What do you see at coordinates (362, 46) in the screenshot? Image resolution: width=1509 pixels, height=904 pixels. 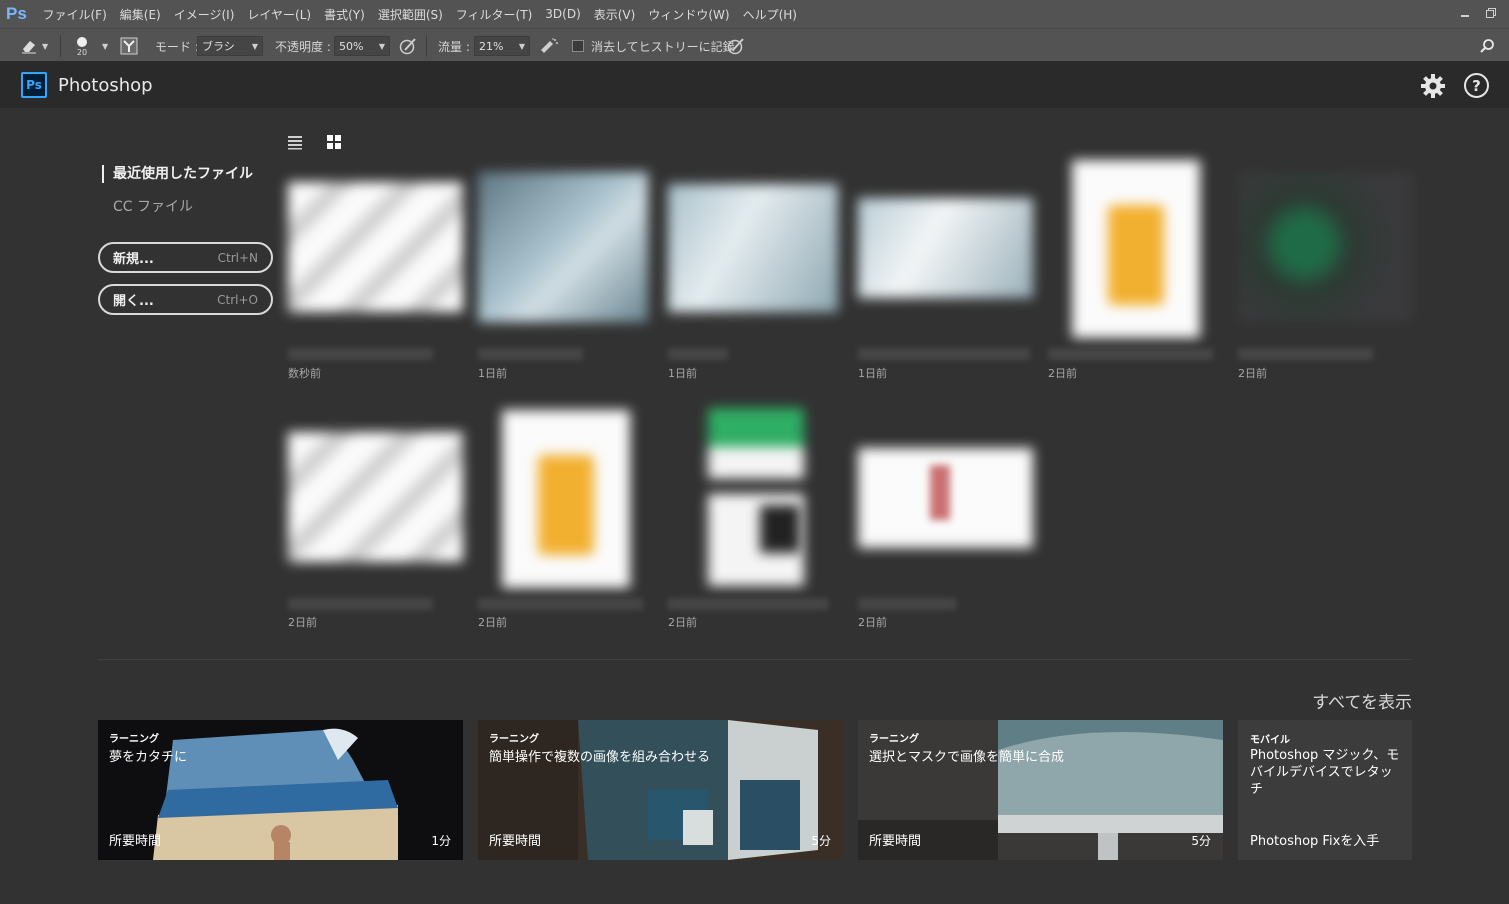 I see `opacity-select: 50% ▼` at bounding box center [362, 46].